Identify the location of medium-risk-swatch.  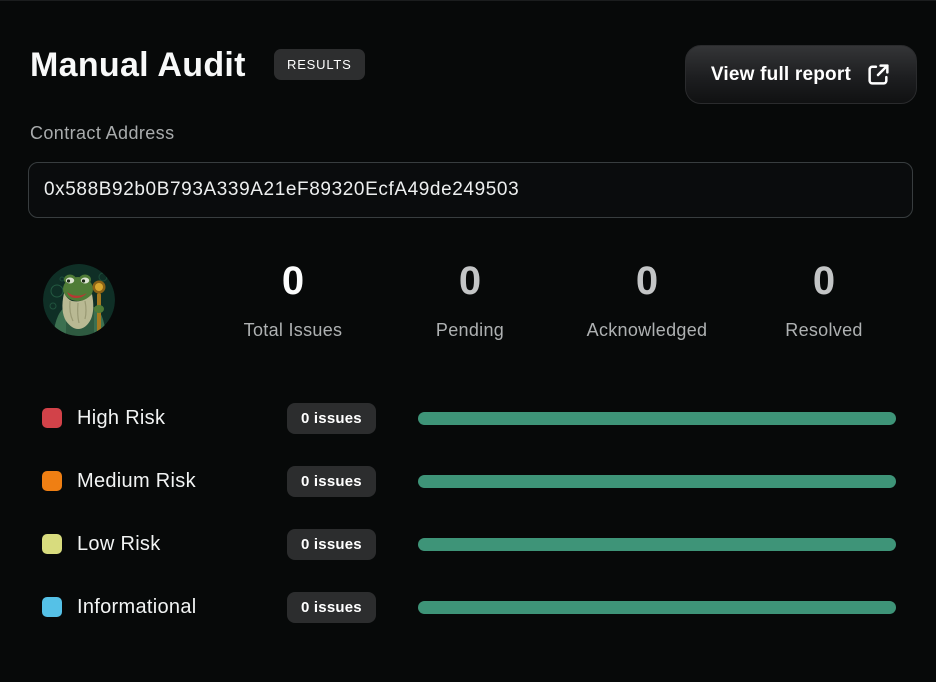
(52, 481).